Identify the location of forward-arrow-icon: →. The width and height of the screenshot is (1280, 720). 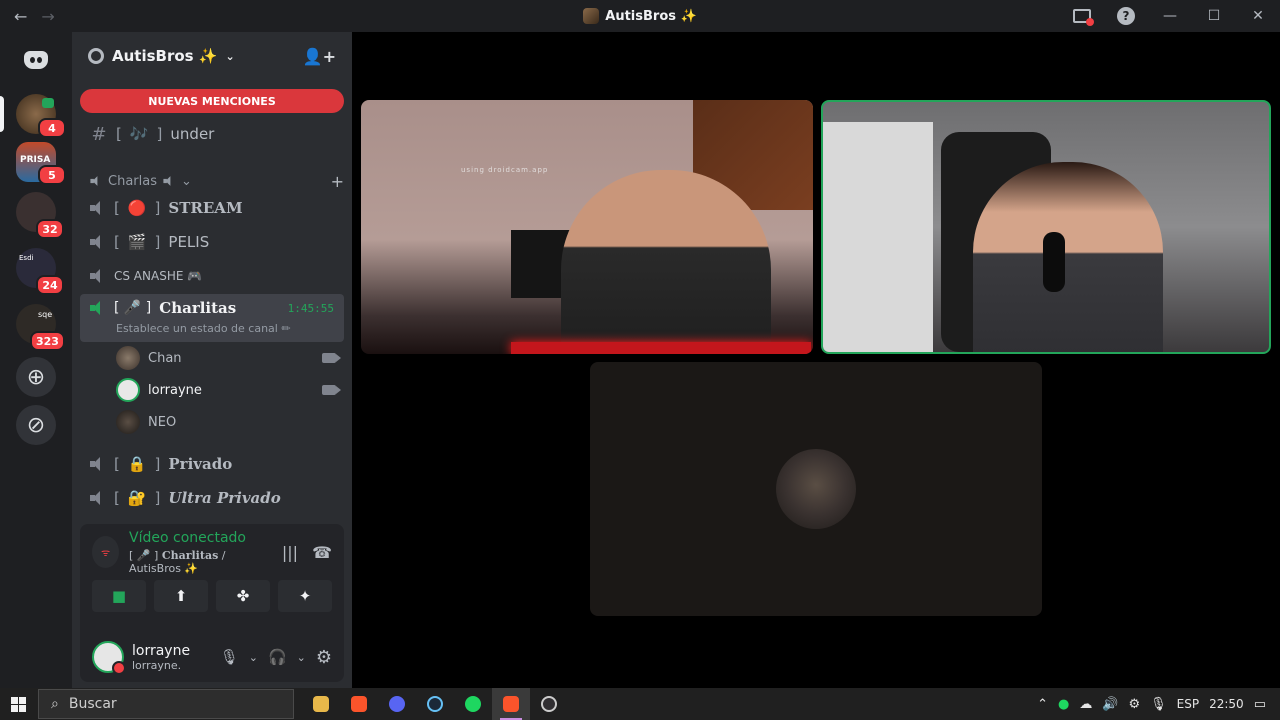
(47, 16).